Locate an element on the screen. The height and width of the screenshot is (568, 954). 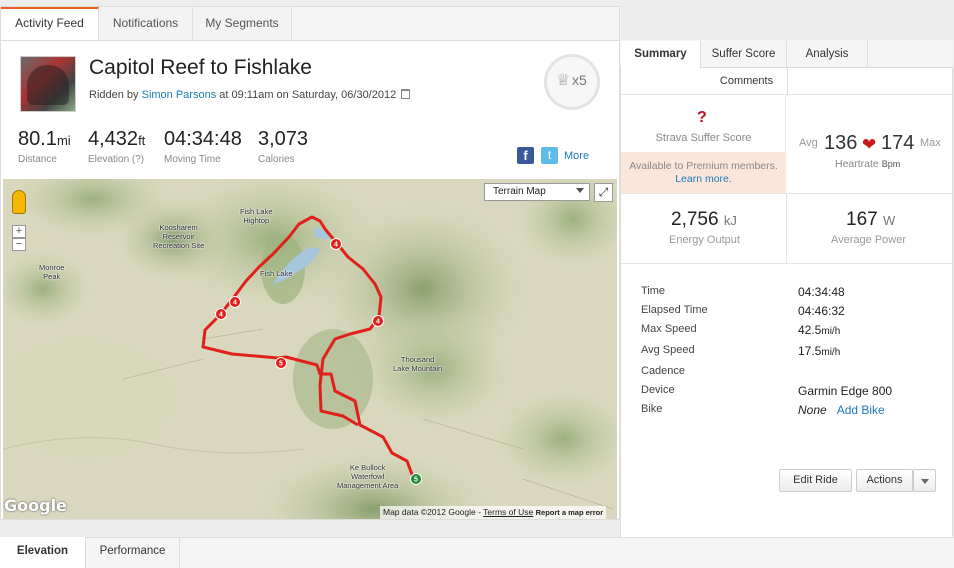
stat-distance-label: Distance is located at coordinates (37, 159).